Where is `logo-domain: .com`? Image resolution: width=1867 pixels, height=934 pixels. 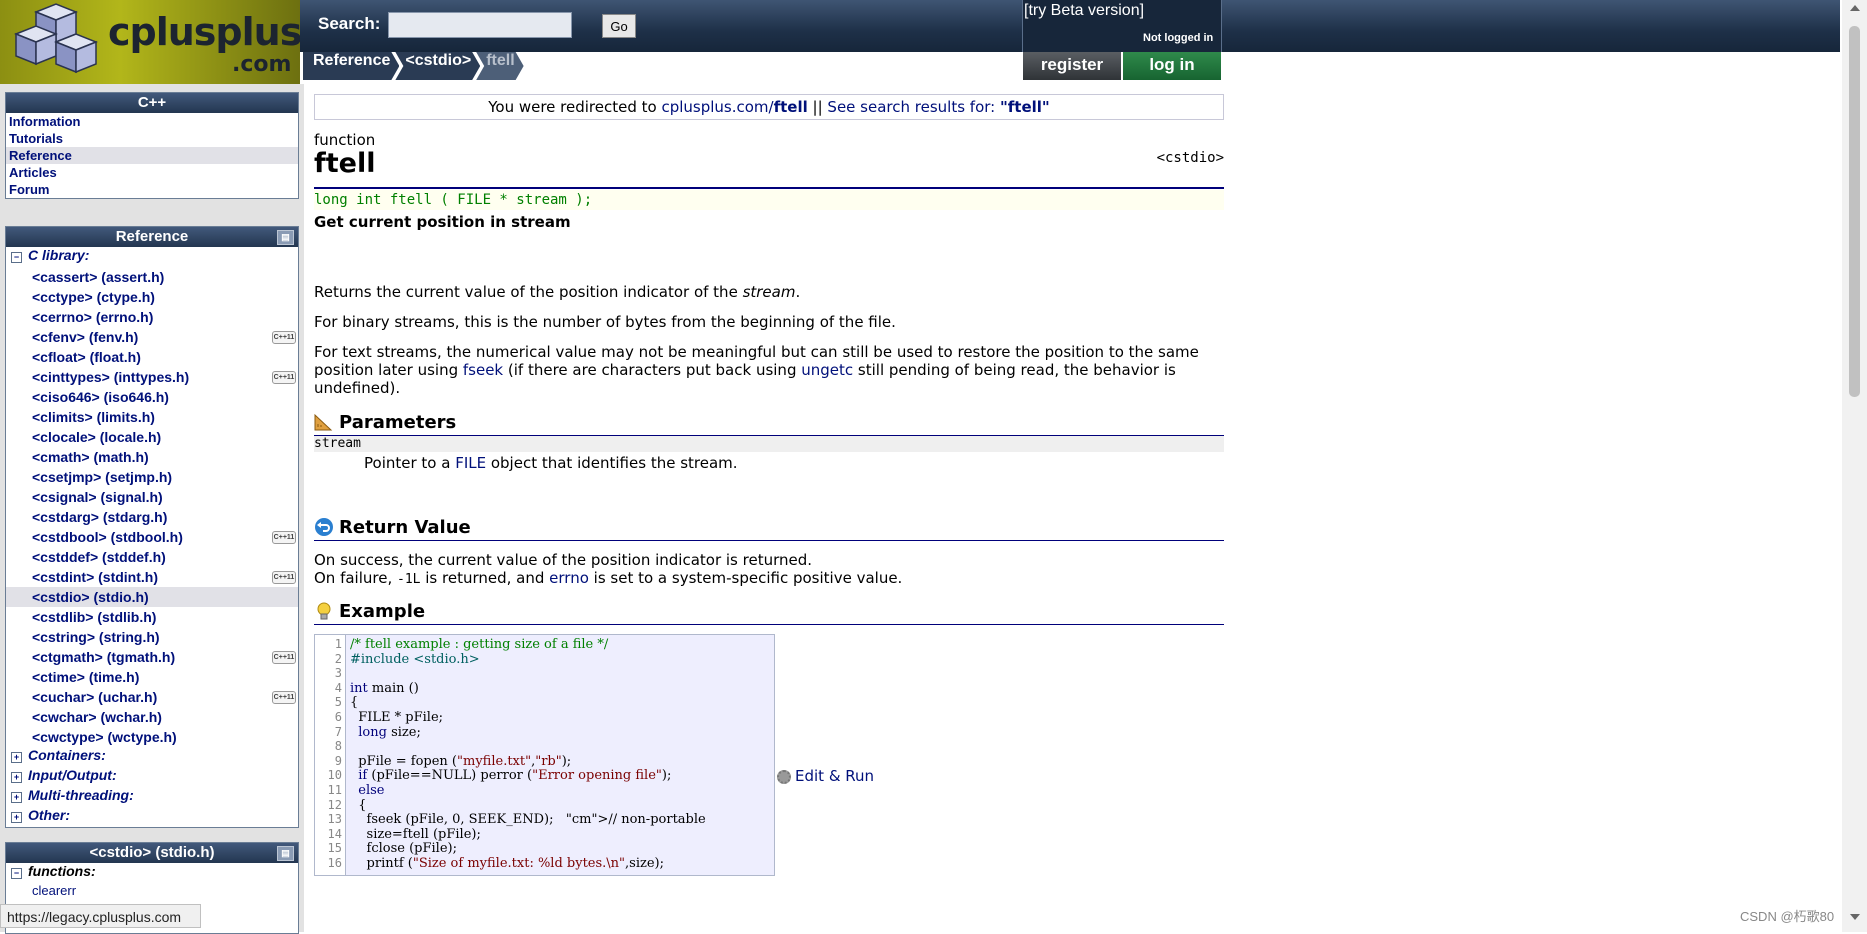
logo-domain: .com is located at coordinates (262, 64).